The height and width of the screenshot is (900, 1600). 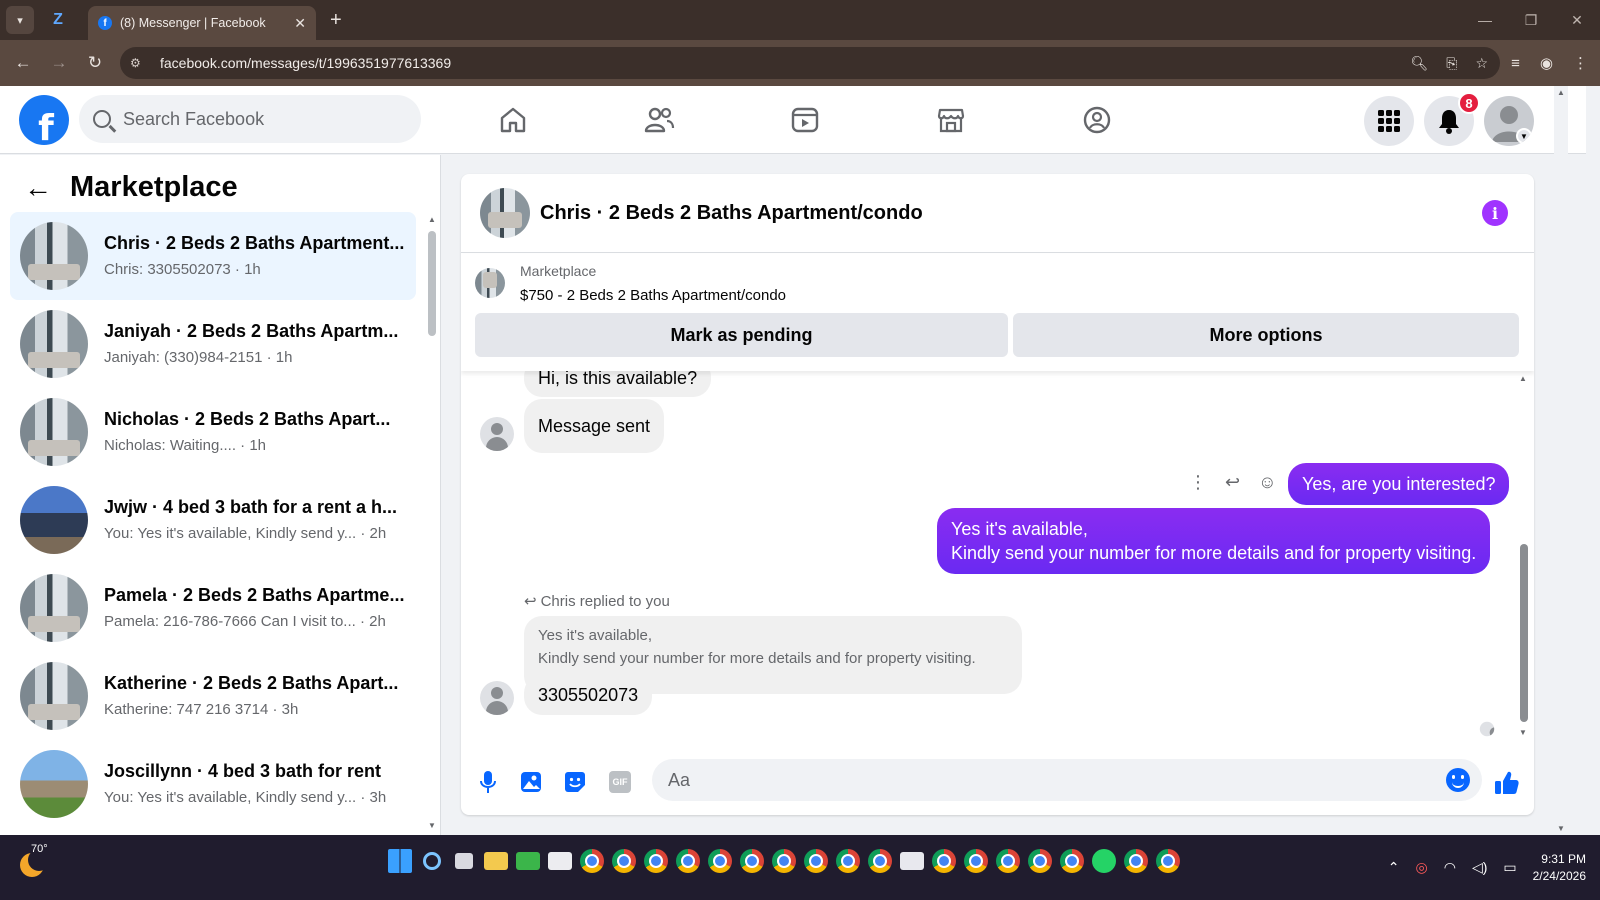 I want to click on thumbs-up-icon, so click(x=1507, y=783).